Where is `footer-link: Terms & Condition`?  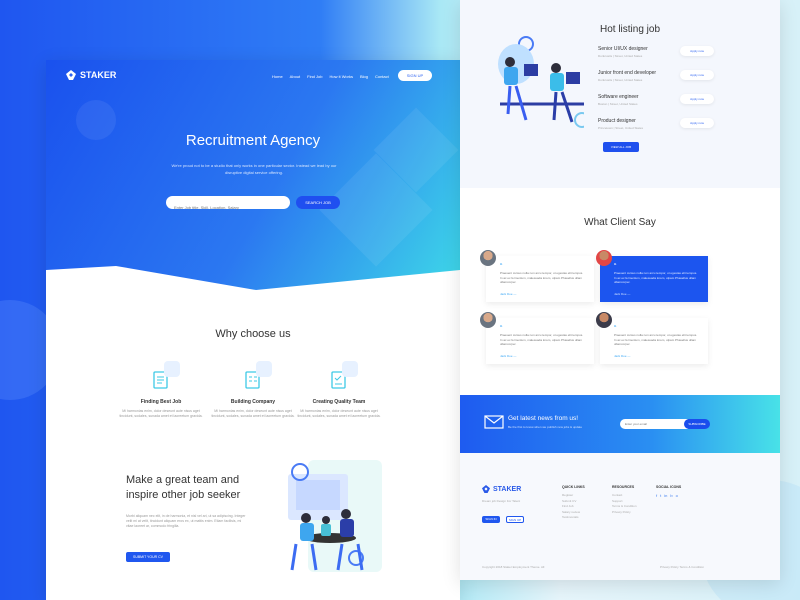 footer-link: Terms & Condition is located at coordinates (624, 507).